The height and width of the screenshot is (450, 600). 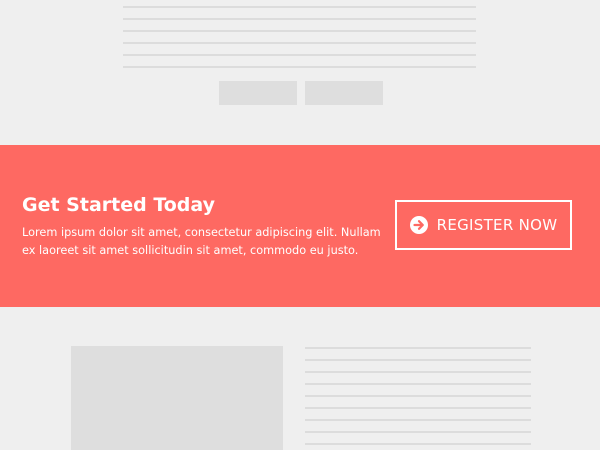 I want to click on image-placeholder, so click(x=177, y=398).